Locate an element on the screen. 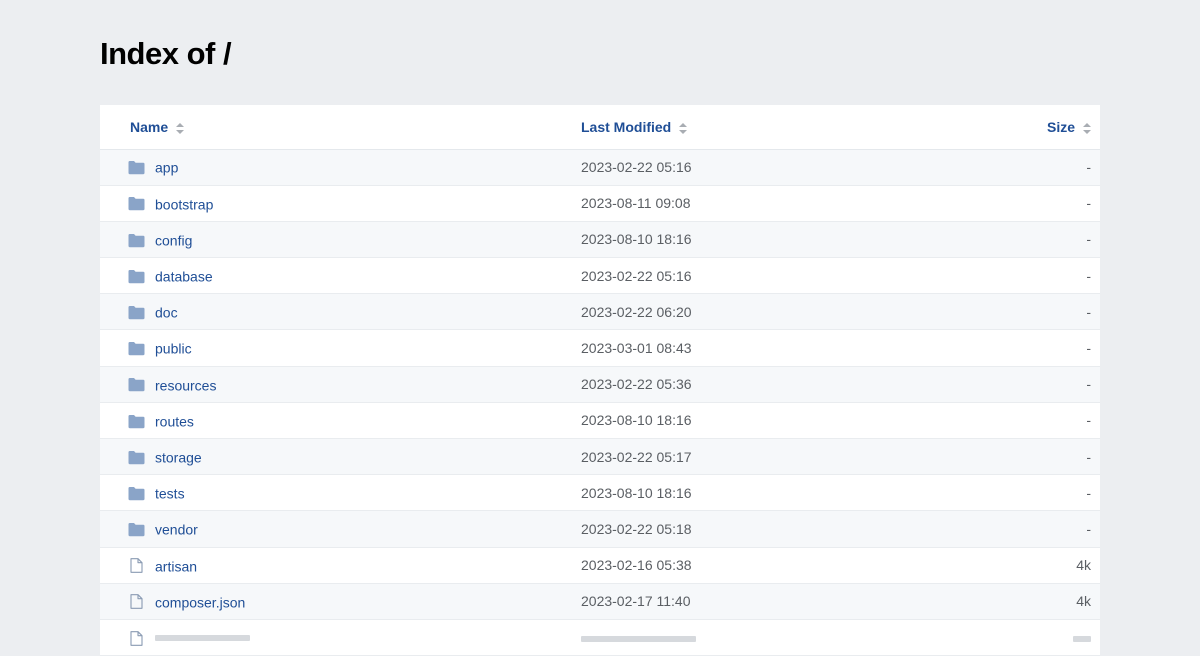 The image size is (1200, 656). name-cell: database is located at coordinates (340, 276).